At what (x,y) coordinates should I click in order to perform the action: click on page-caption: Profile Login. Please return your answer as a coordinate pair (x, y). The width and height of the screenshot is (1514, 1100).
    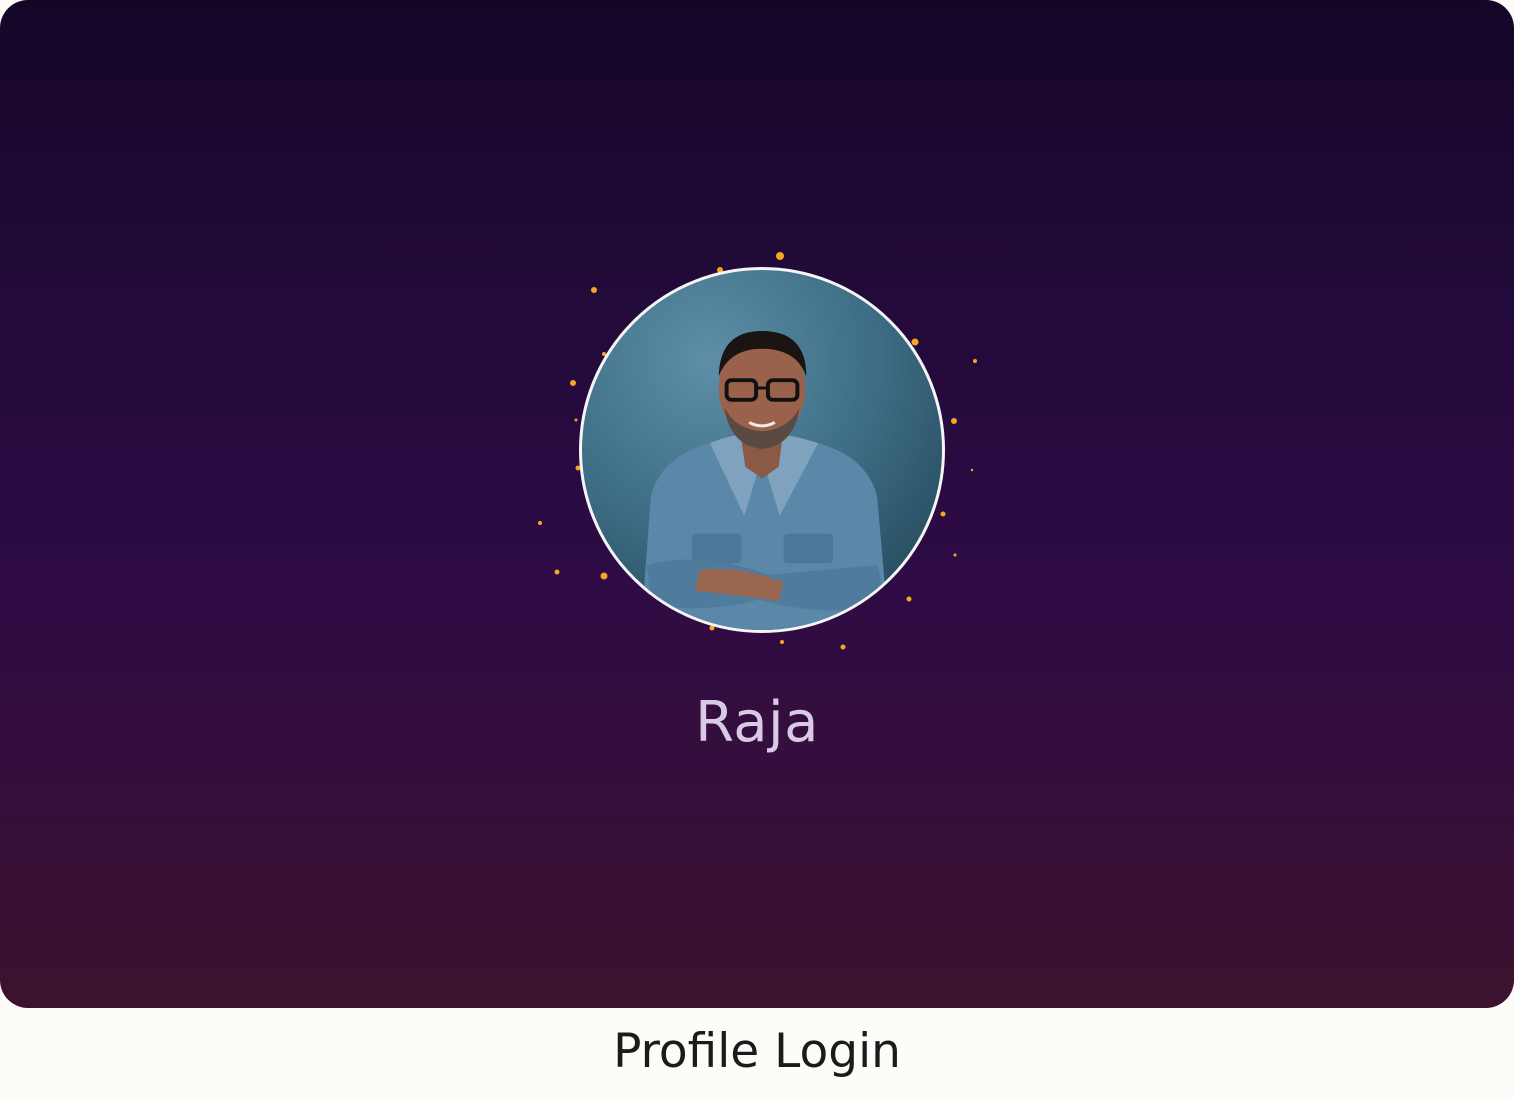
    Looking at the image, I should click on (757, 1051).